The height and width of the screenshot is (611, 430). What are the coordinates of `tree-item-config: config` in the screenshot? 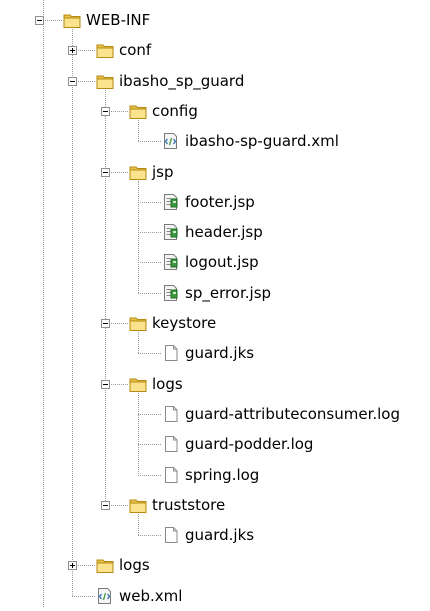 It's located at (215, 111).